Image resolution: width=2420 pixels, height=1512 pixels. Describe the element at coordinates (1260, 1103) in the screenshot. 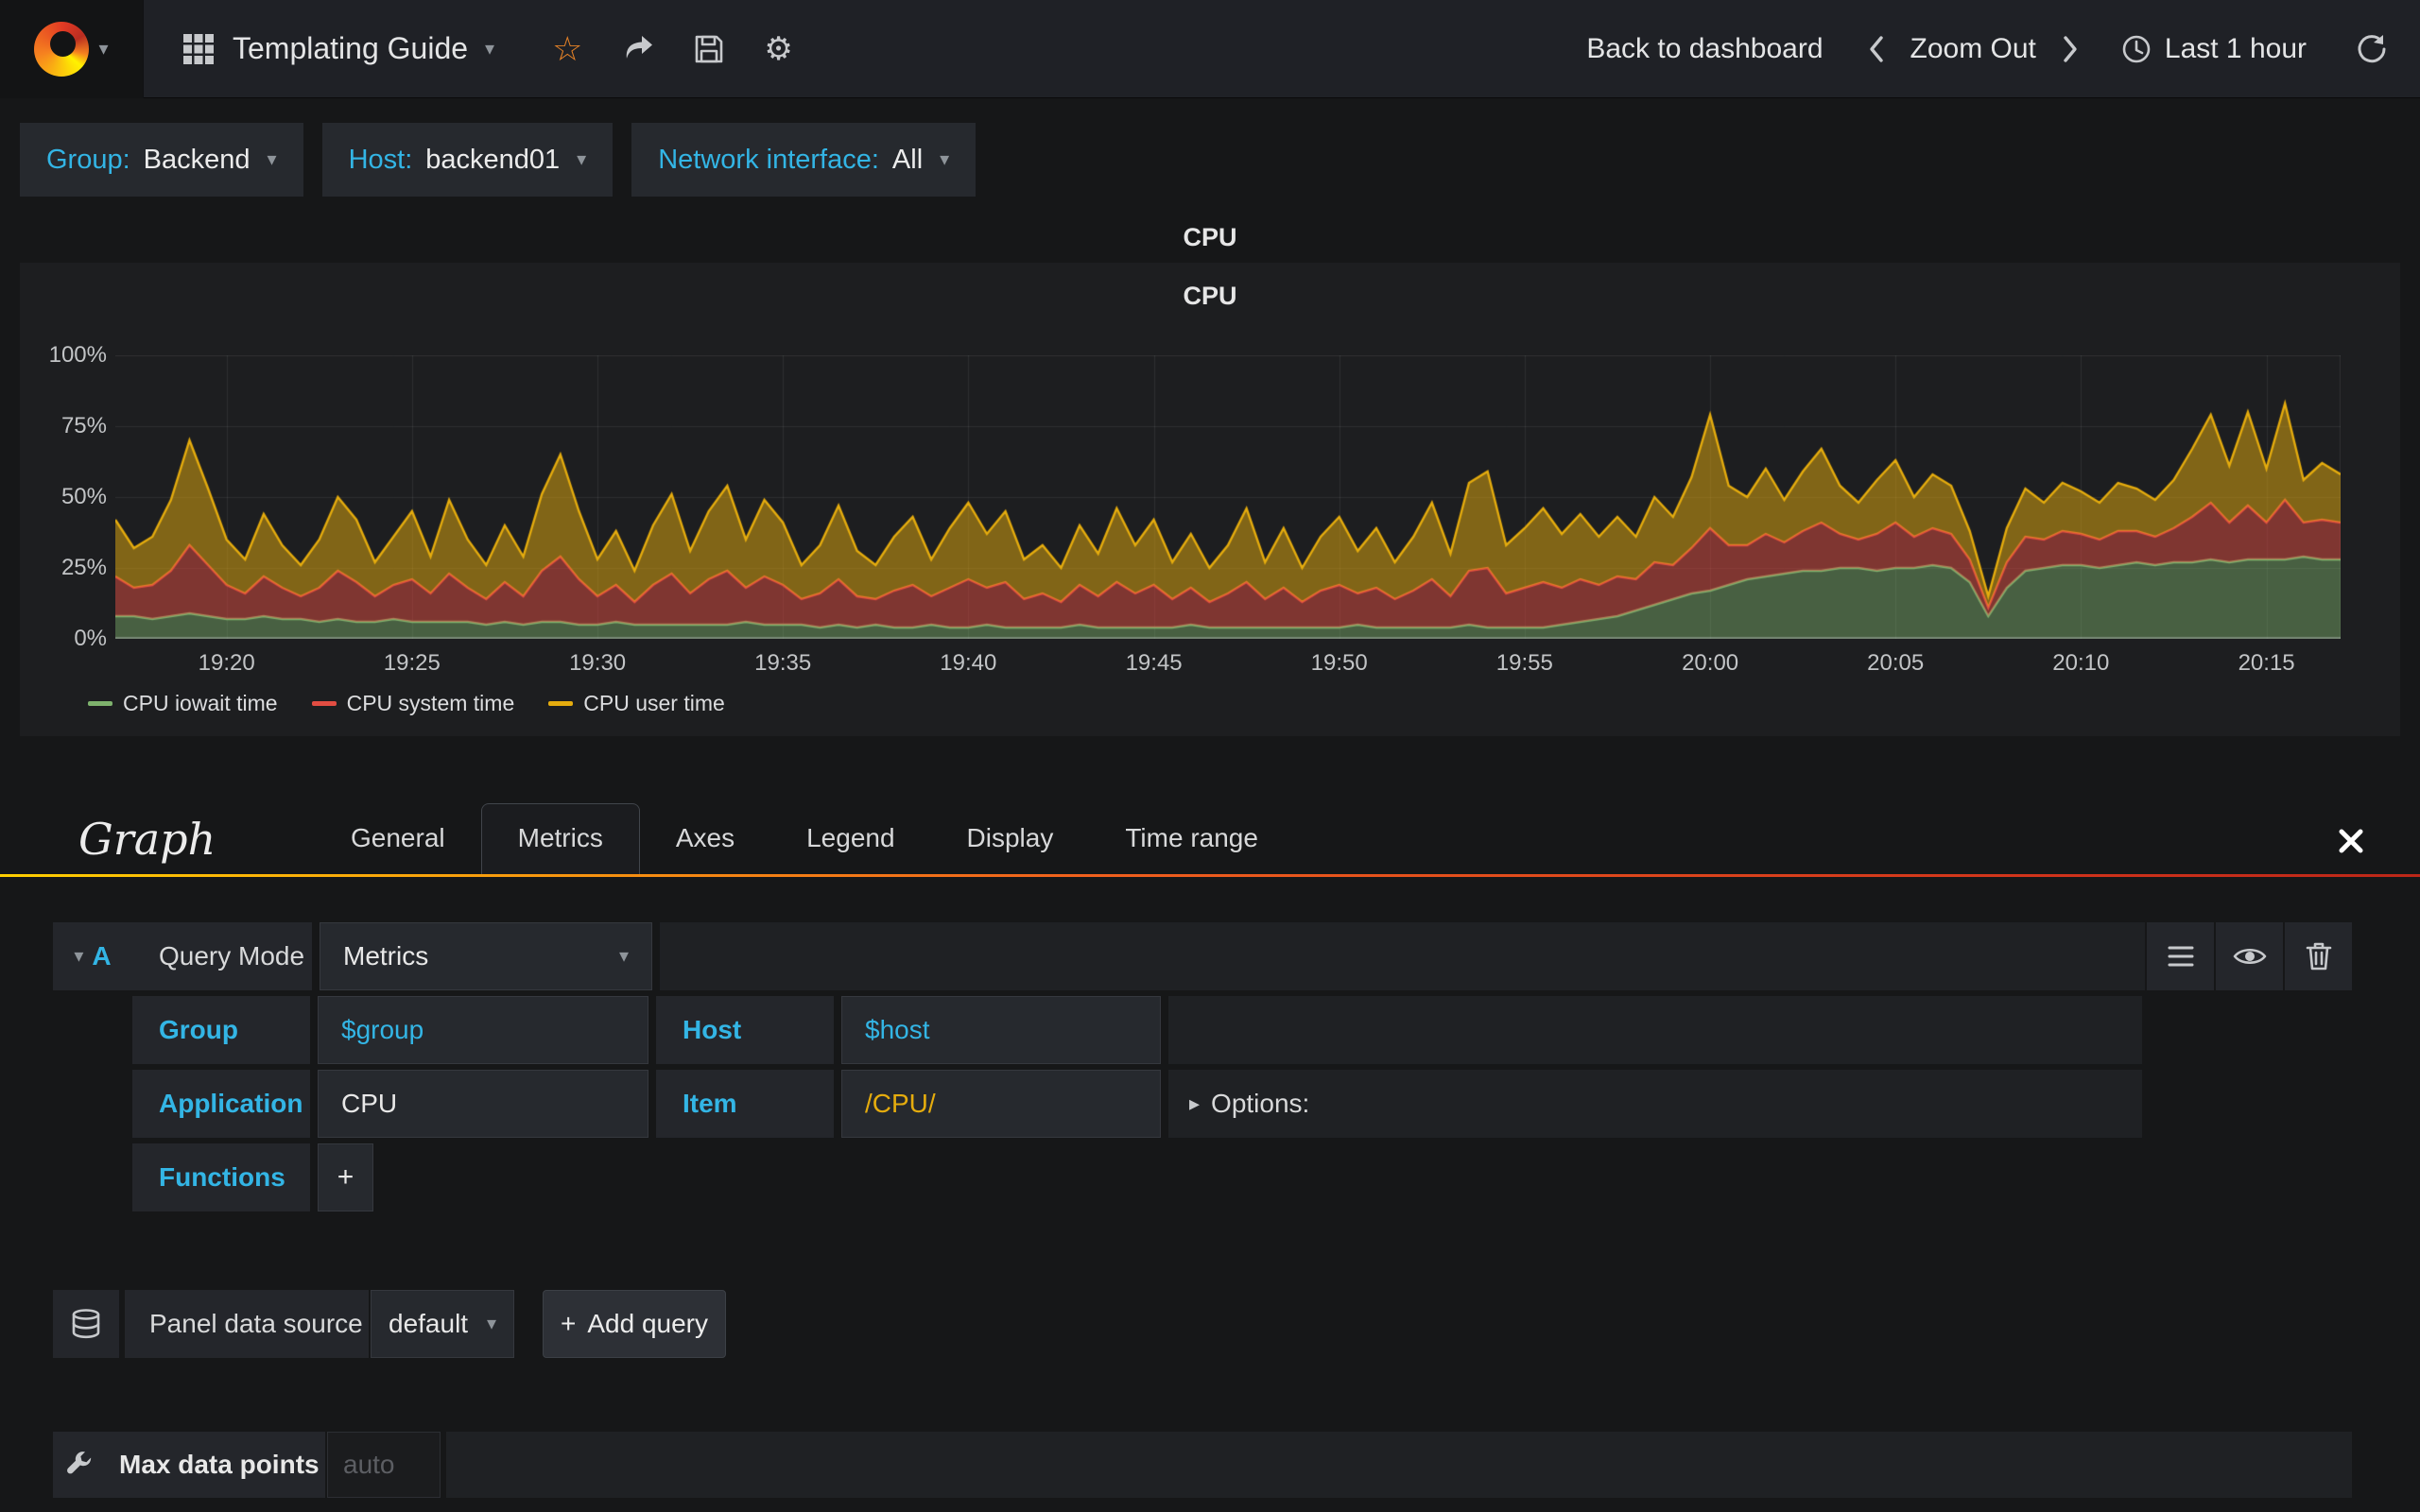

I see `options-label: Options:` at that location.